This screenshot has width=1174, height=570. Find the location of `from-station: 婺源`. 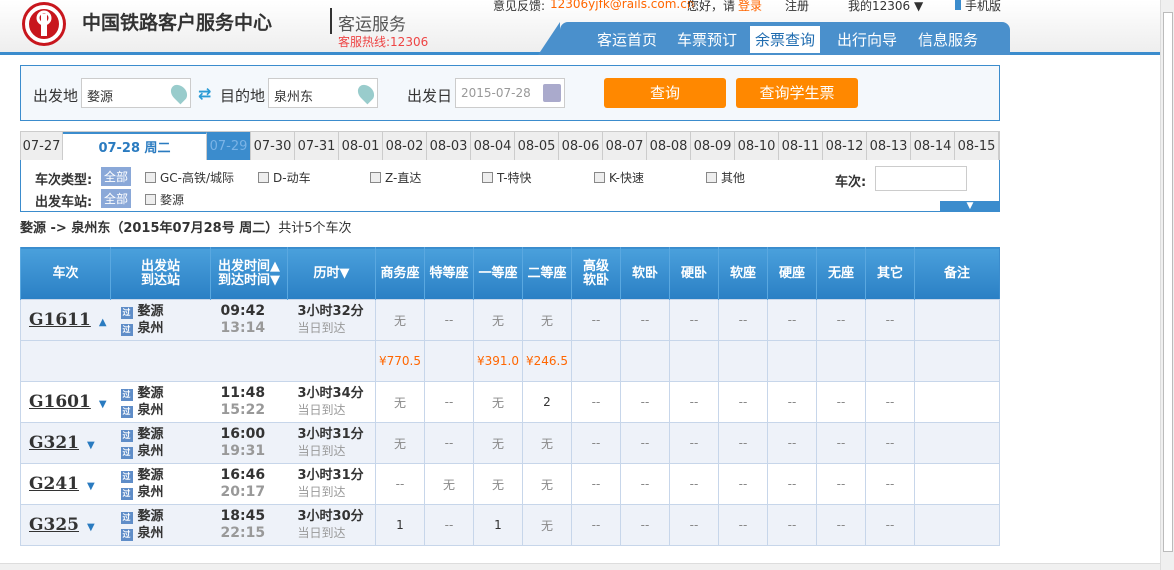

from-station: 婺源 is located at coordinates (150, 393).